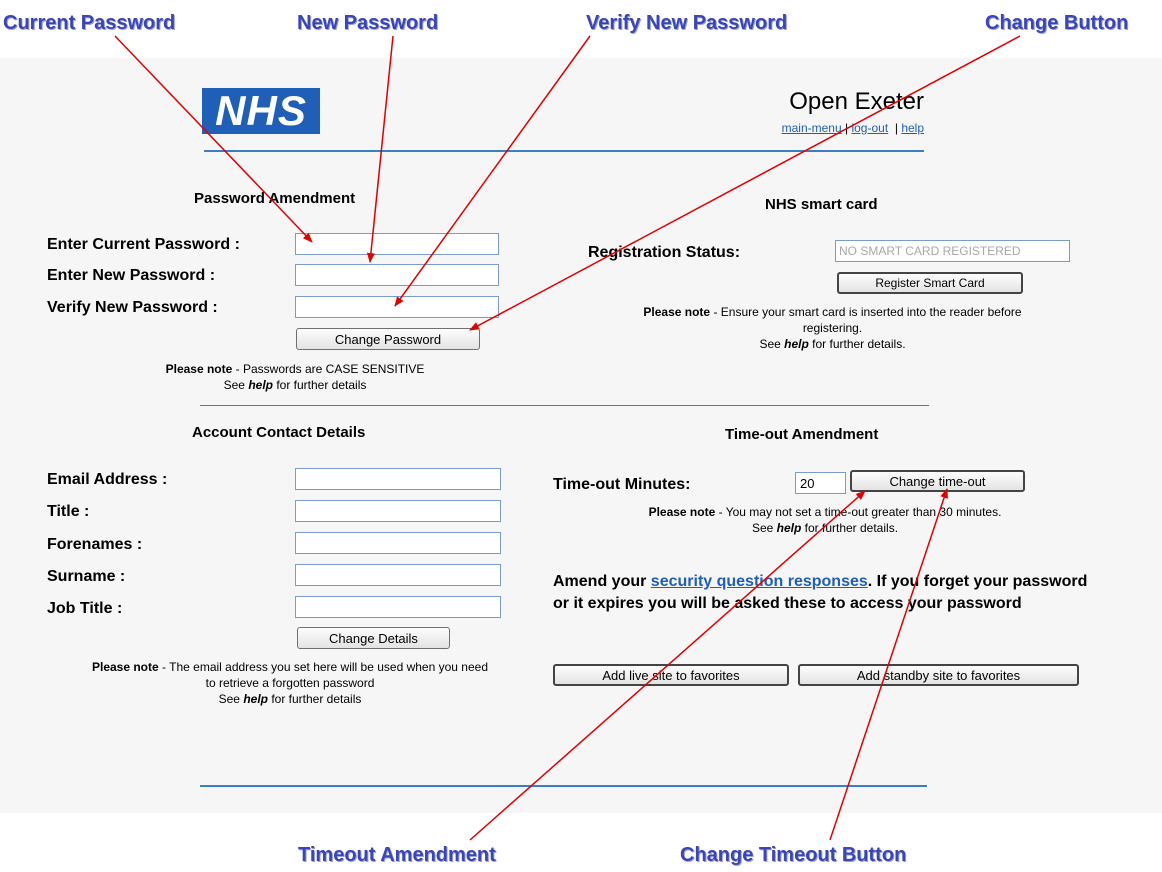 The image size is (1162, 872). I want to click on verify-password-label: Verify New Password :, so click(132, 307).